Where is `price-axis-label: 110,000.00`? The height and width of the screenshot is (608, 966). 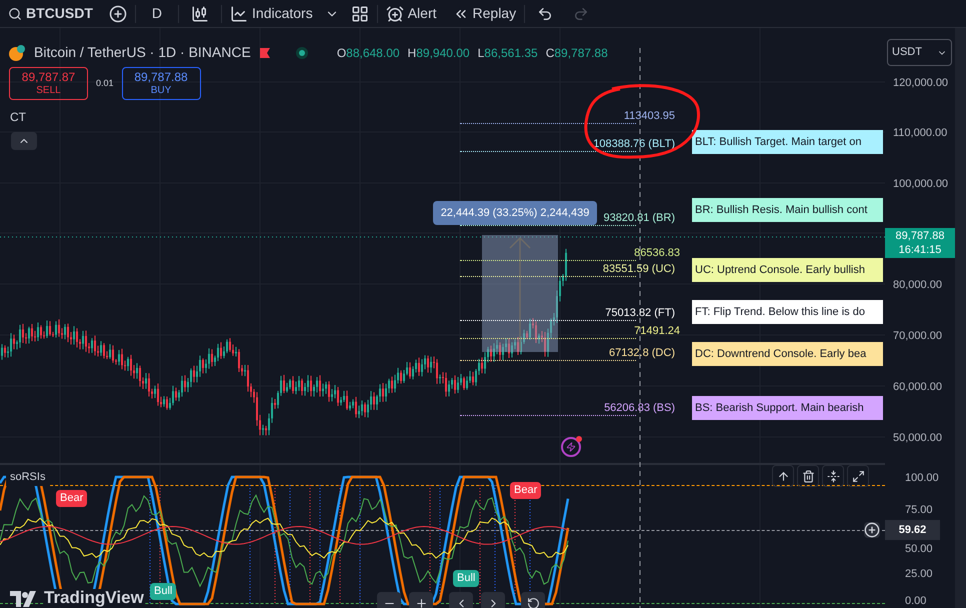
price-axis-label: 110,000.00 is located at coordinates (920, 133).